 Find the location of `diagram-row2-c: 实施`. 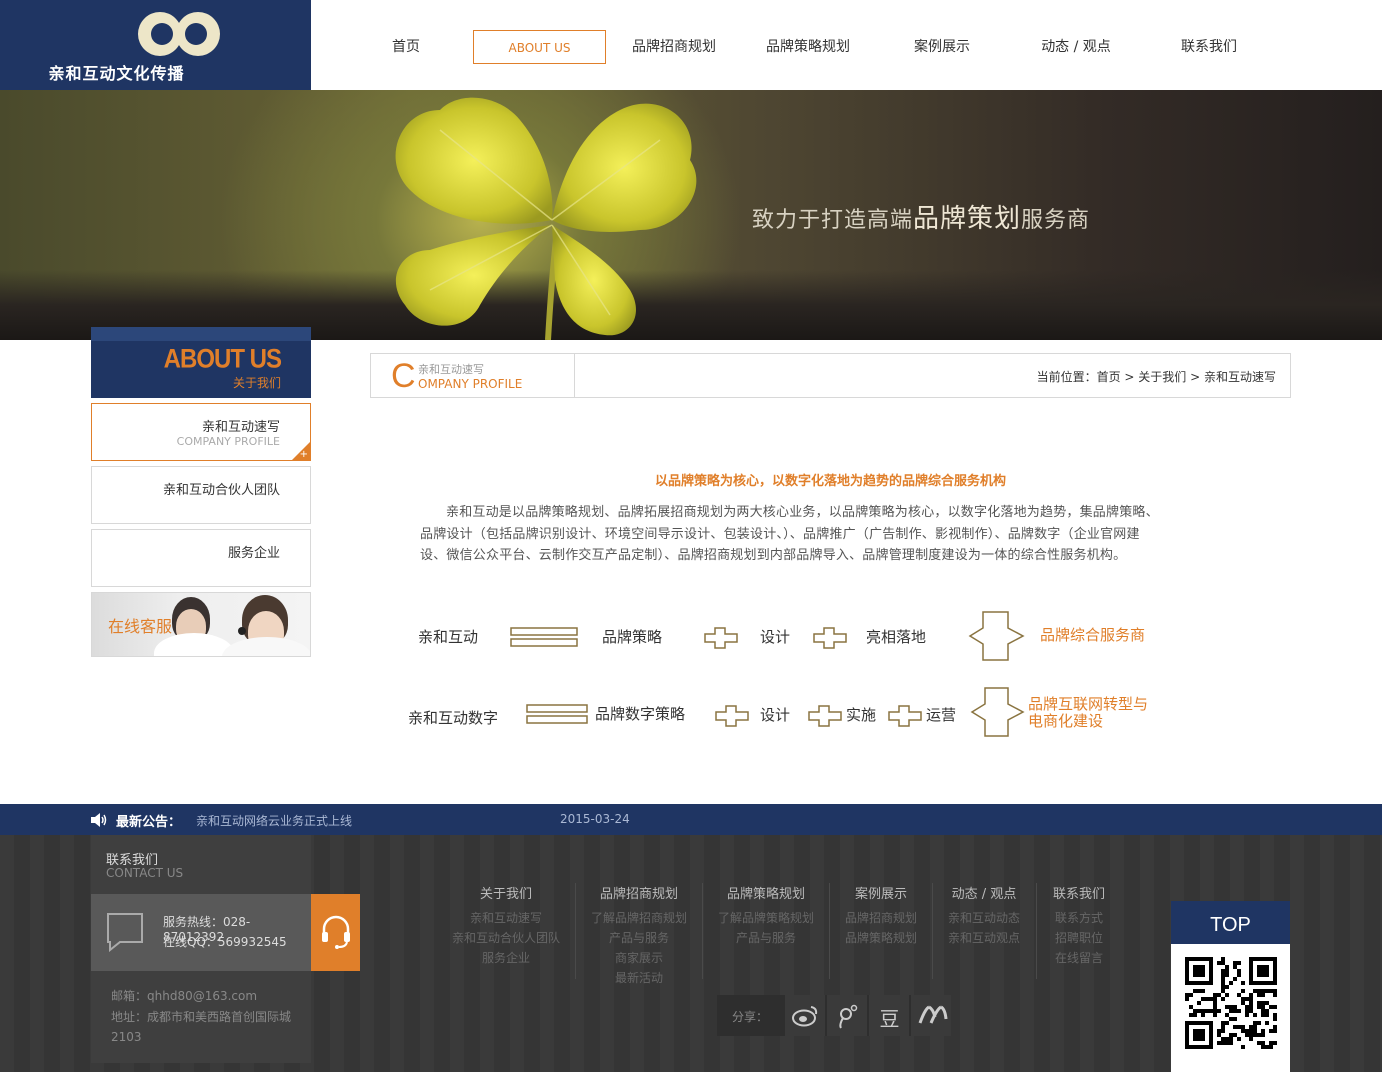

diagram-row2-c: 实施 is located at coordinates (861, 715).